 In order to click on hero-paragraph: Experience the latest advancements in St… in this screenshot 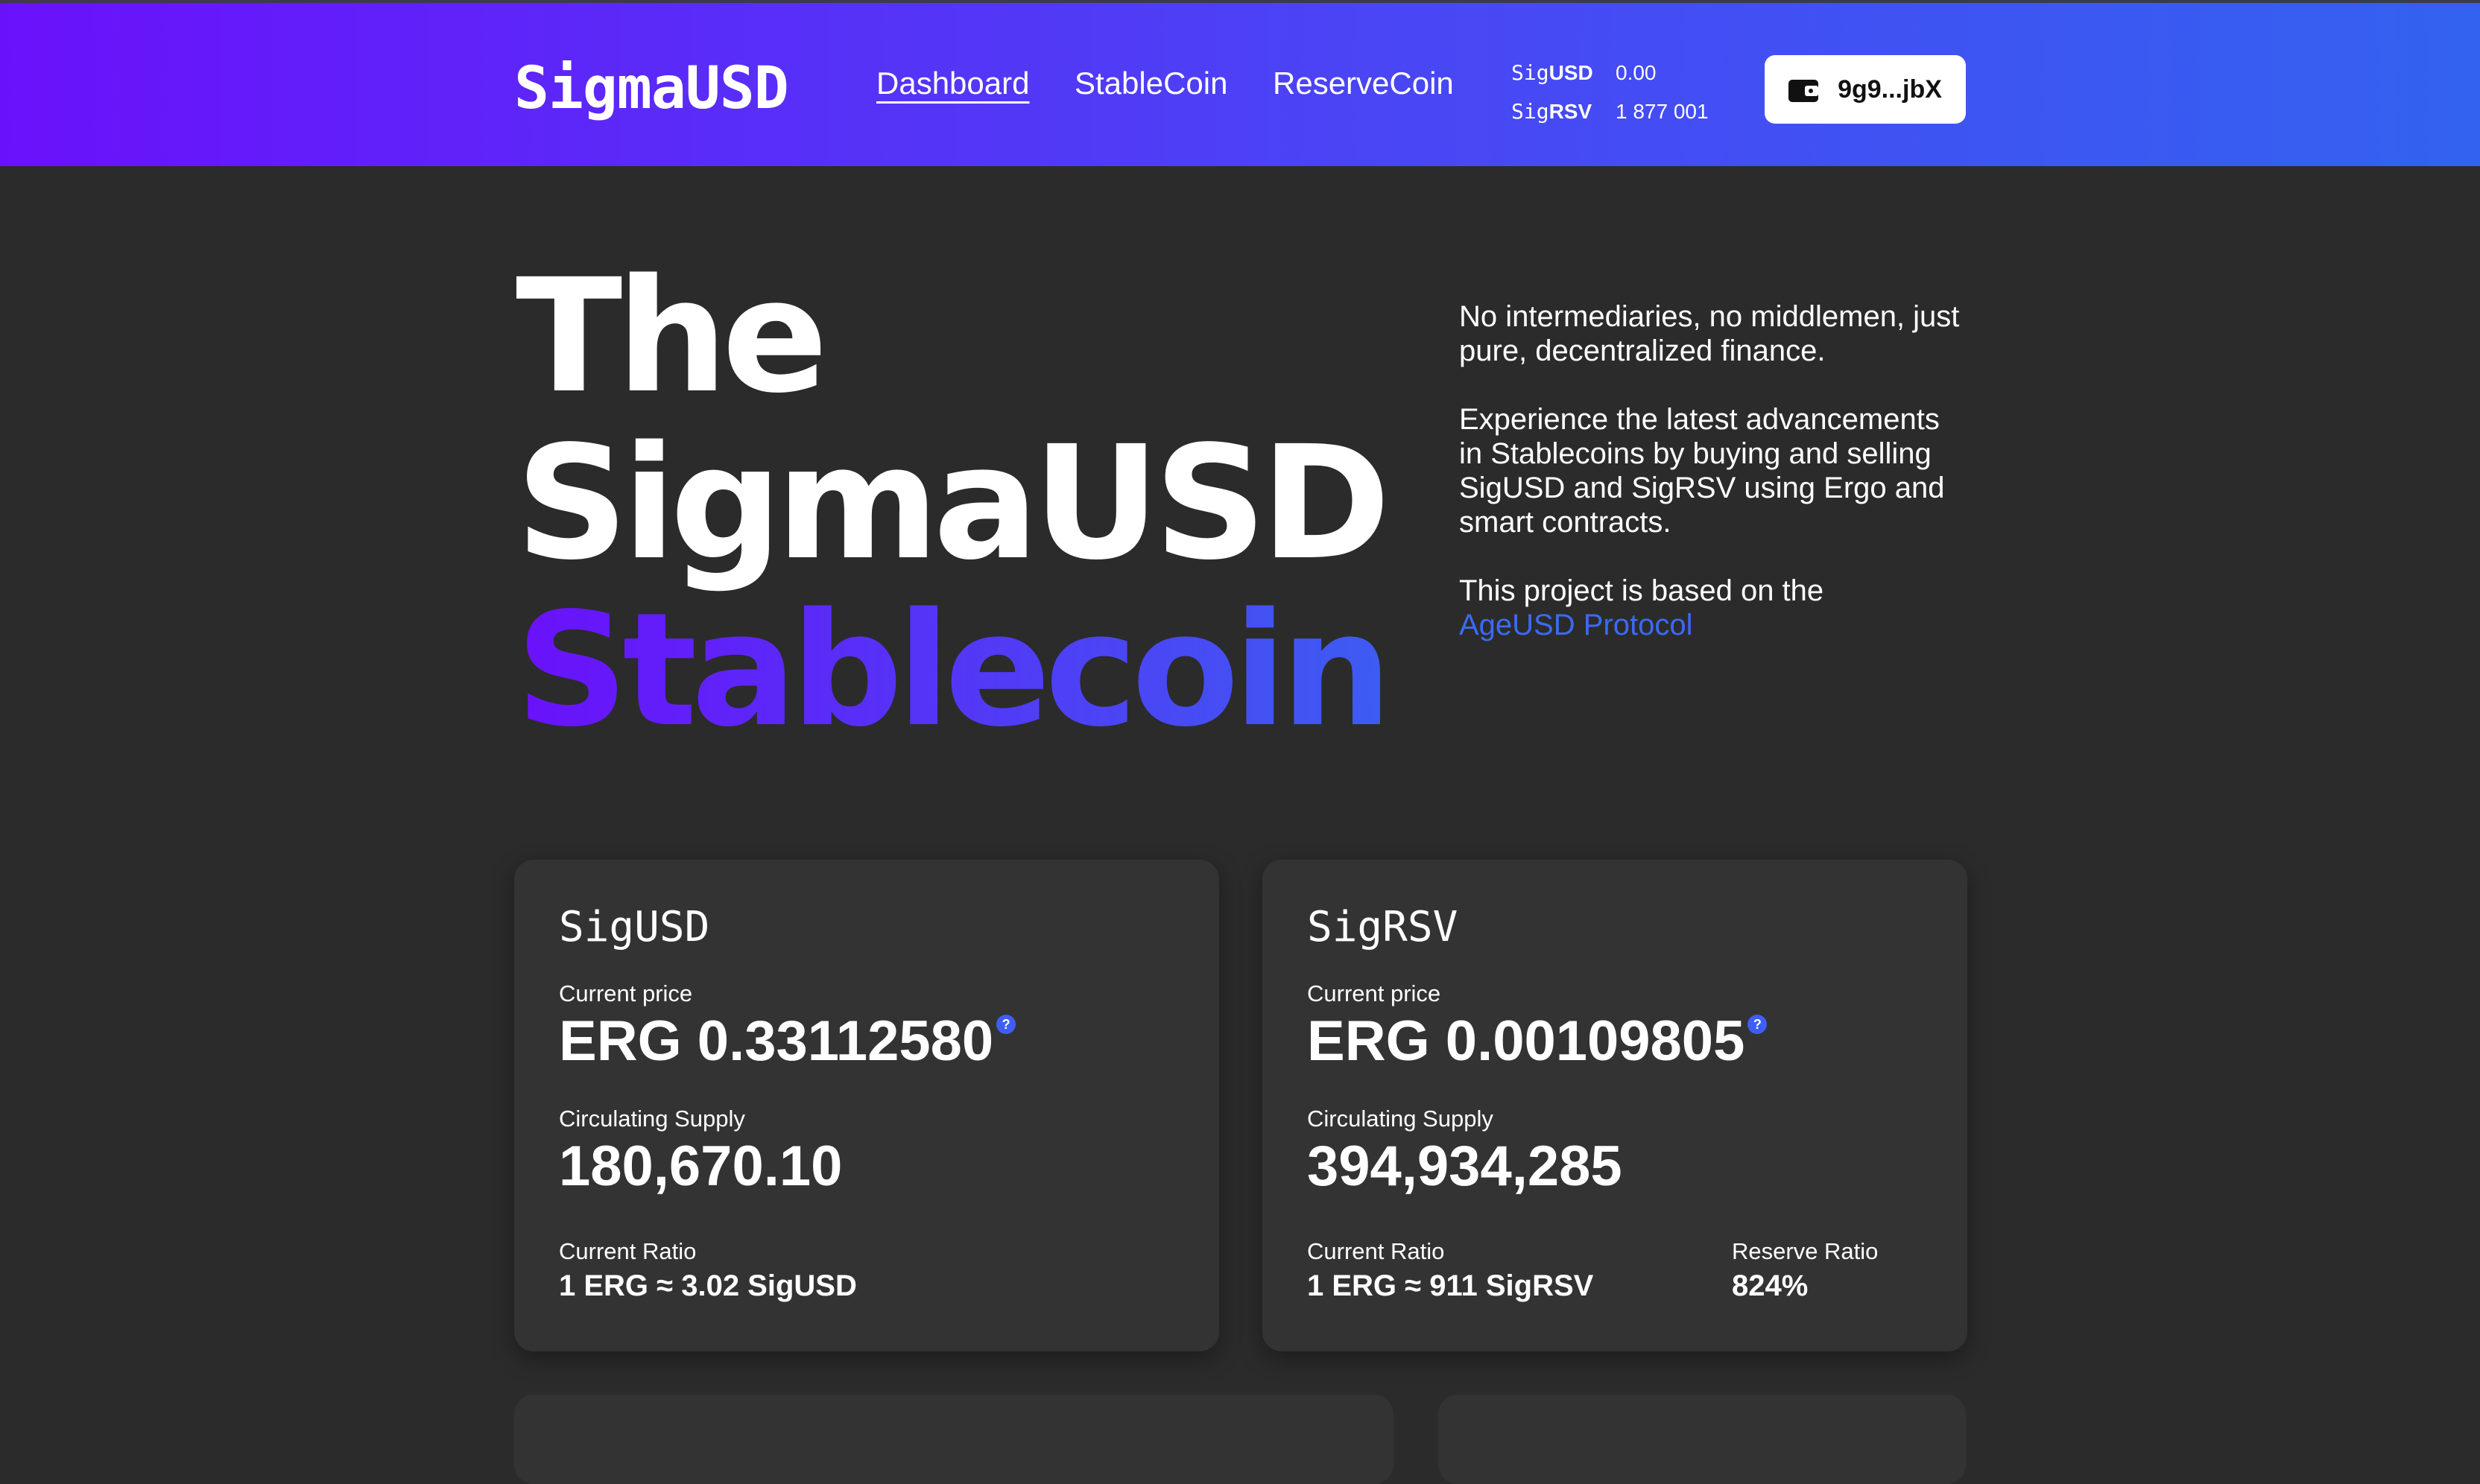, I will do `click(1702, 471)`.